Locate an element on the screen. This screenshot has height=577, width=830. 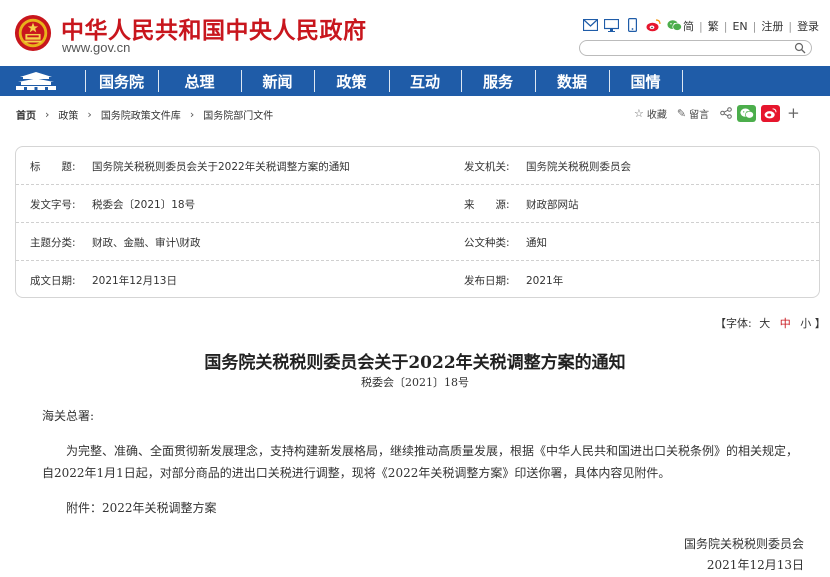
article-attachment: 附件：2022年关税调整方案 is located at coordinates (141, 508).